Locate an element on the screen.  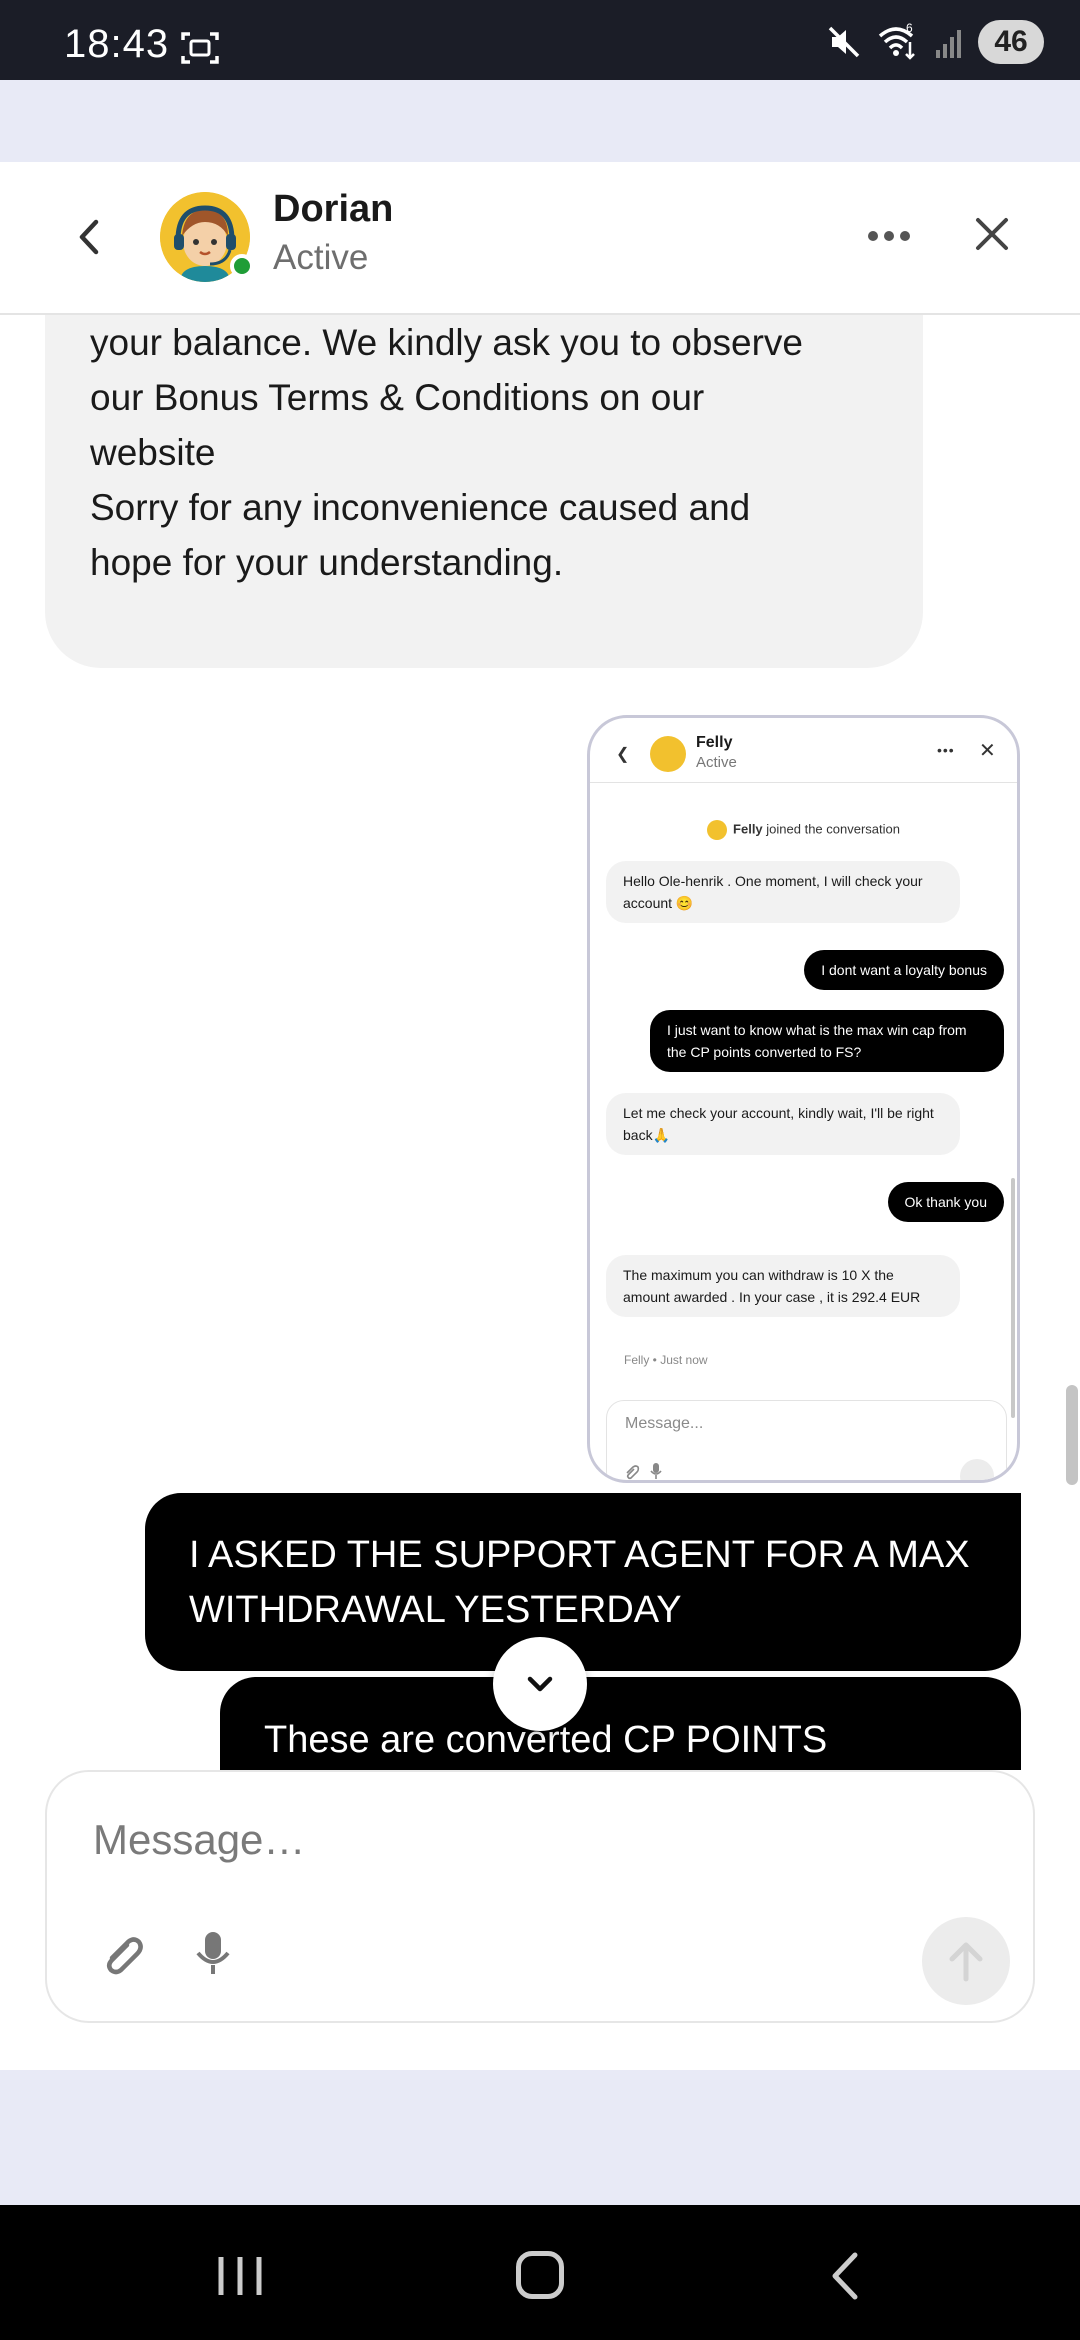
embedded-back-icon: ❮ is located at coordinates (623, 754).